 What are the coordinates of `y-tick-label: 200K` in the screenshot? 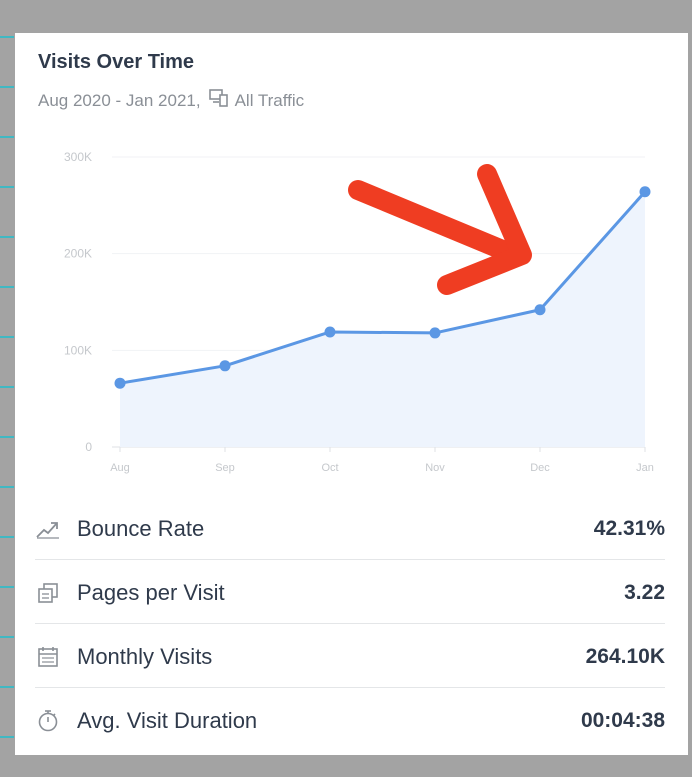 It's located at (78, 254).